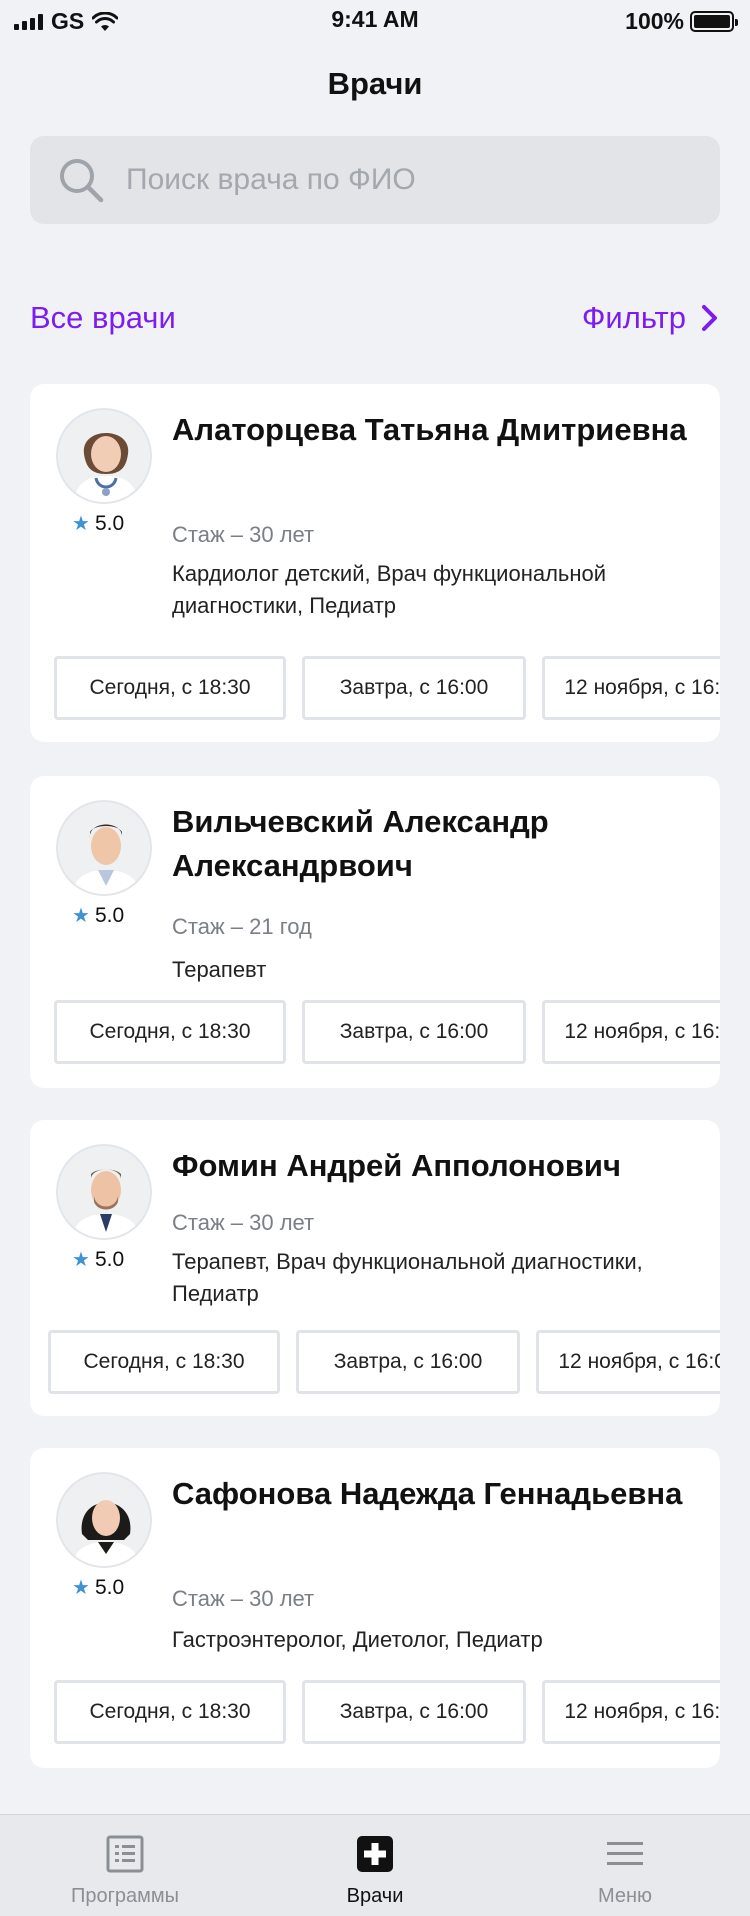  Describe the element at coordinates (709, 318) in the screenshot. I see `chevron-right-icon` at that location.